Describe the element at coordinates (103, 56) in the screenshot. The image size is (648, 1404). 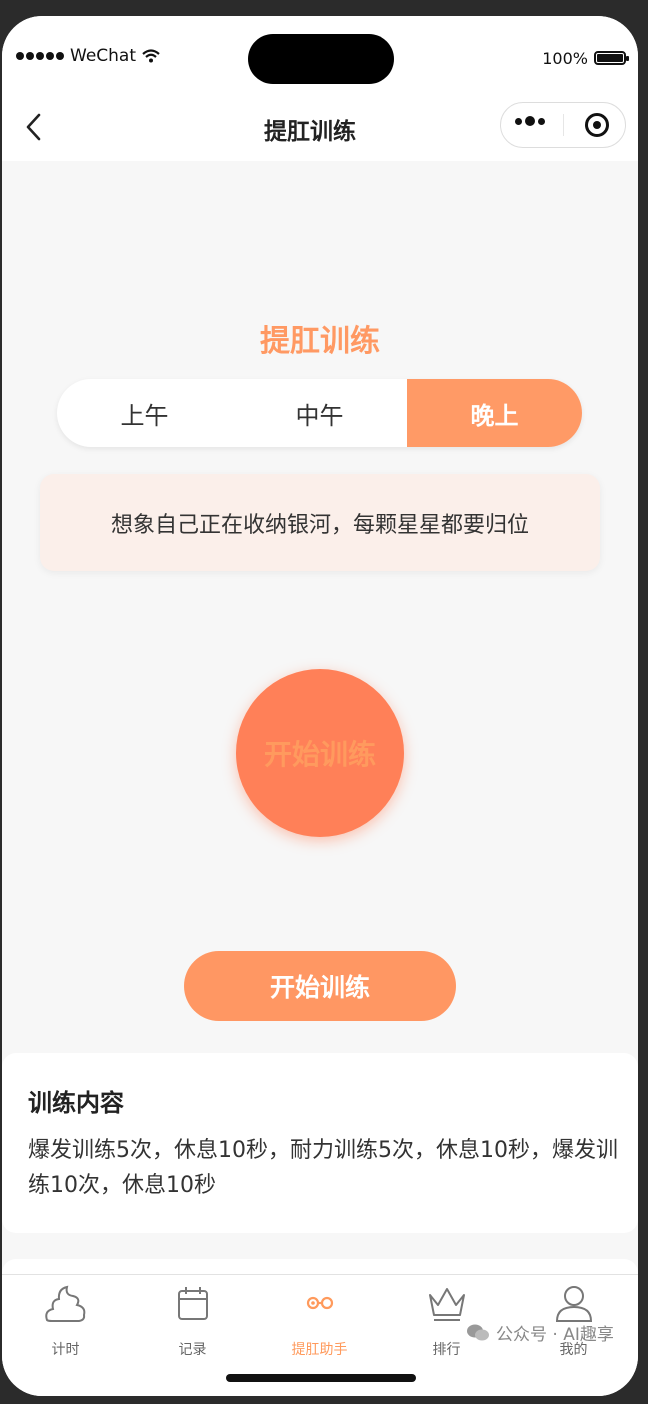
I see `carrier-label: WeChat` at that location.